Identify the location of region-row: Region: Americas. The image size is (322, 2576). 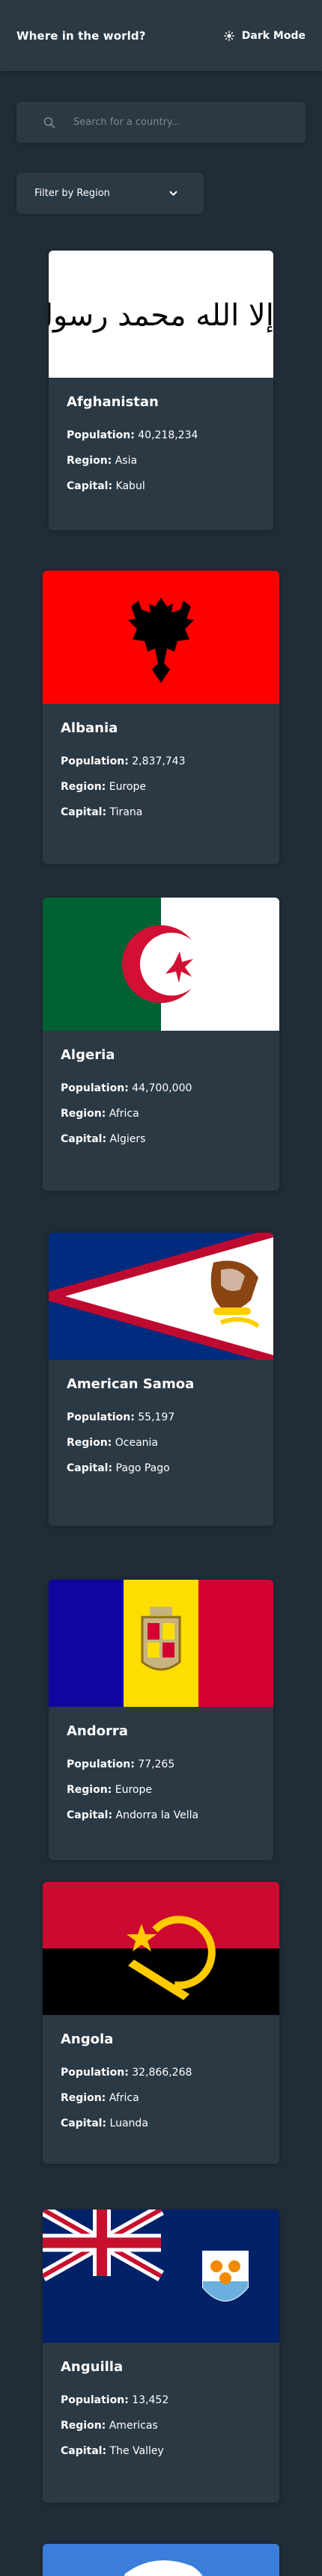
(109, 2426).